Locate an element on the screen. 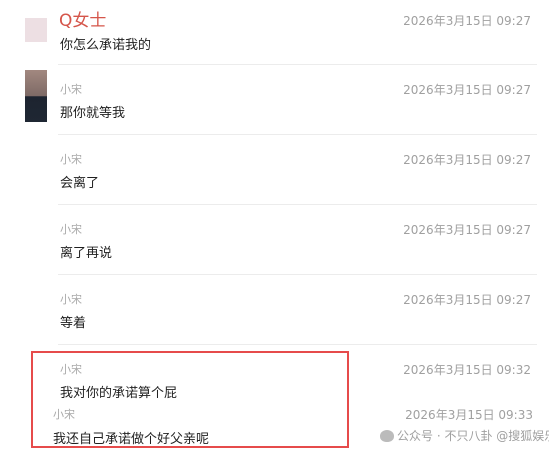 Image resolution: width=549 pixels, height=456 pixels. sender-name: Q女士 is located at coordinates (83, 21).